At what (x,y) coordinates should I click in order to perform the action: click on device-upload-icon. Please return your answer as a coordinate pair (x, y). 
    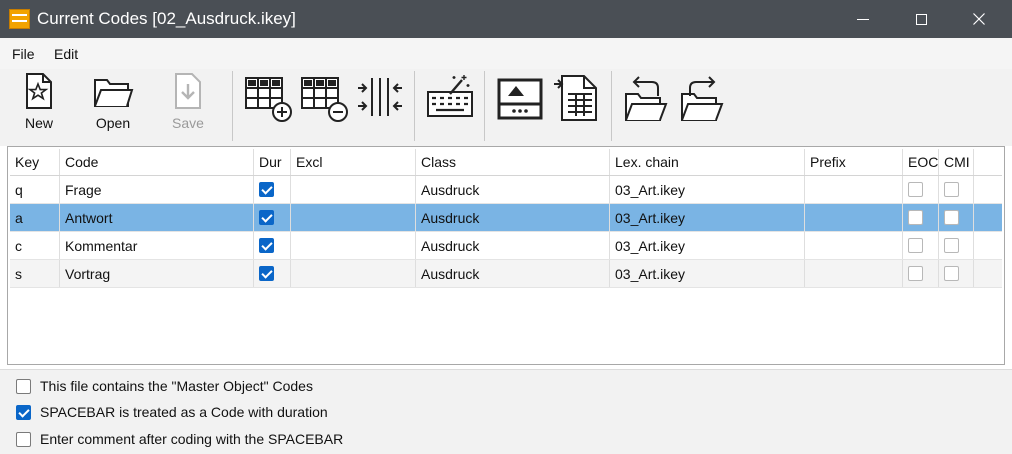
    Looking at the image, I should click on (520, 99).